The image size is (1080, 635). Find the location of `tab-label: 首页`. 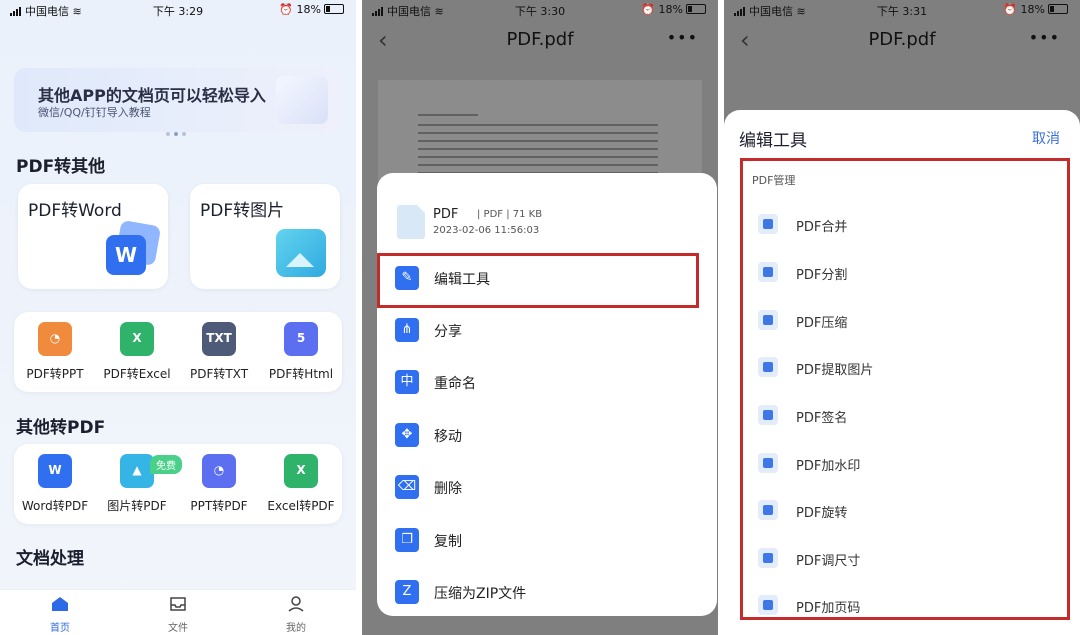

tab-label: 首页 is located at coordinates (60, 628).